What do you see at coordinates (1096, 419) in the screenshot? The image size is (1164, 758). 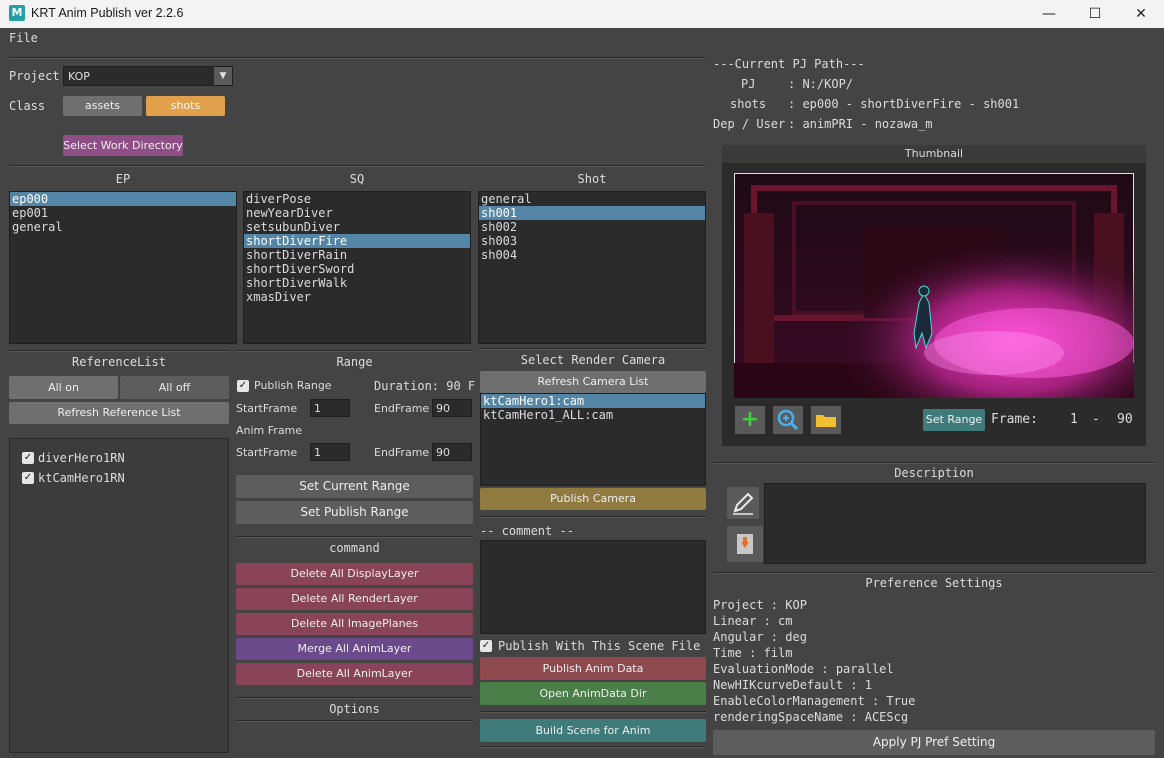 I see `frame-dash: -` at bounding box center [1096, 419].